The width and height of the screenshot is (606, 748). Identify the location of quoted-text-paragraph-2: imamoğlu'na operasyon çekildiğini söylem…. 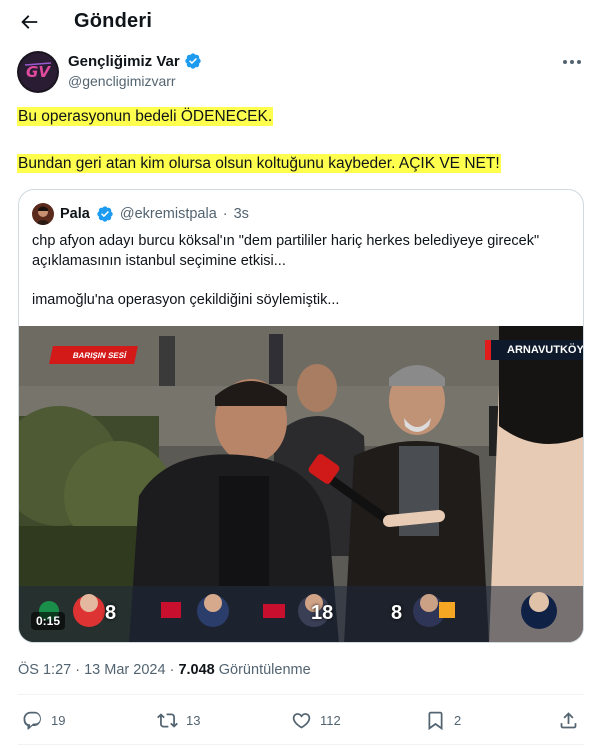
(186, 299).